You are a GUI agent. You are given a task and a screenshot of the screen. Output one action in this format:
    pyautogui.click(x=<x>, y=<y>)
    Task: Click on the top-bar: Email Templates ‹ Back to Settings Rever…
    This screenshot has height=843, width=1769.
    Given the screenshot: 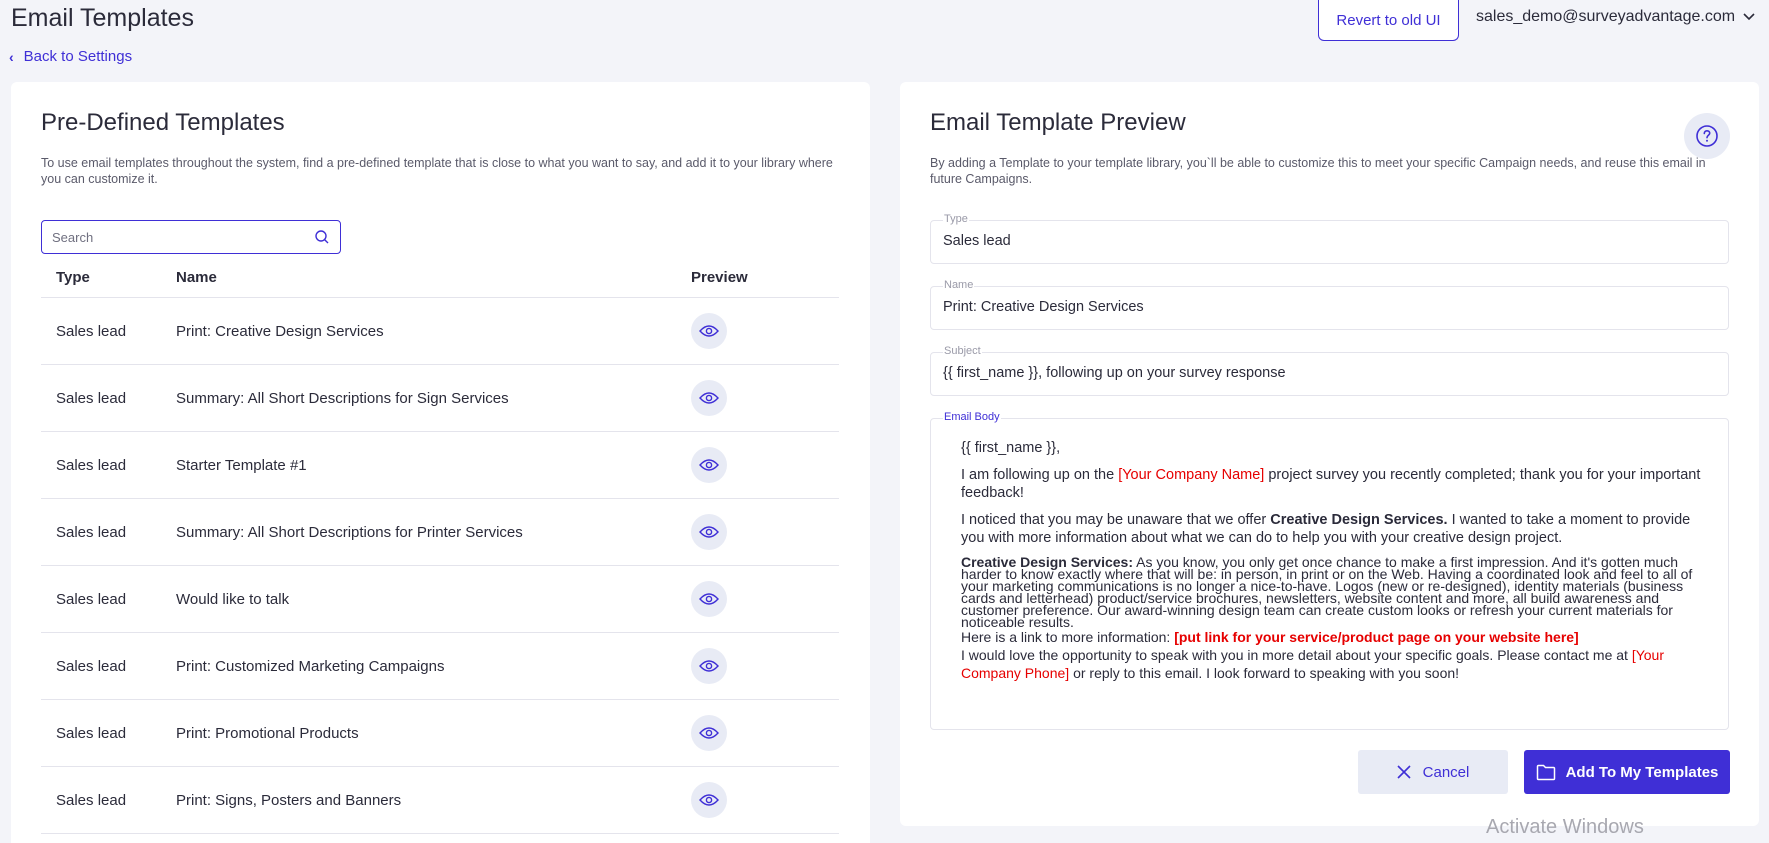 What is the action you would take?
    pyautogui.click(x=884, y=40)
    